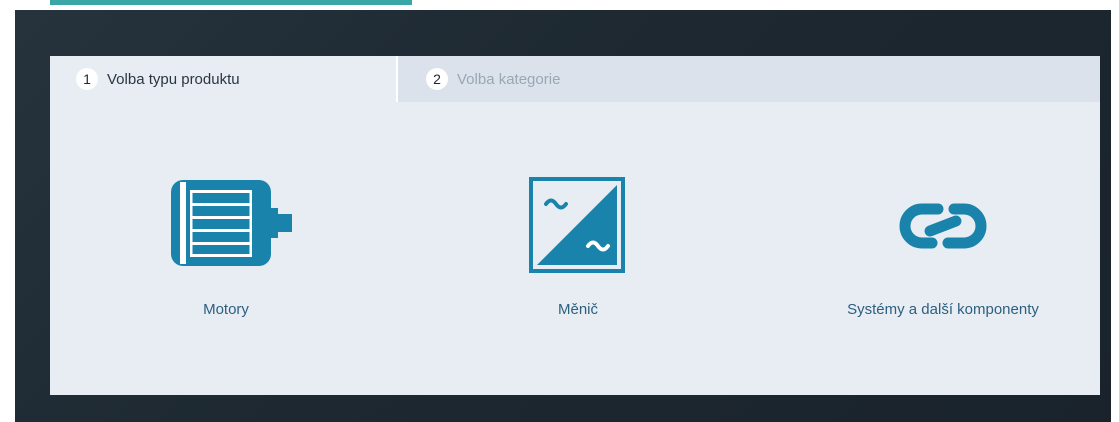  Describe the element at coordinates (437, 79) in the screenshot. I see `step-number-2: 2` at that location.